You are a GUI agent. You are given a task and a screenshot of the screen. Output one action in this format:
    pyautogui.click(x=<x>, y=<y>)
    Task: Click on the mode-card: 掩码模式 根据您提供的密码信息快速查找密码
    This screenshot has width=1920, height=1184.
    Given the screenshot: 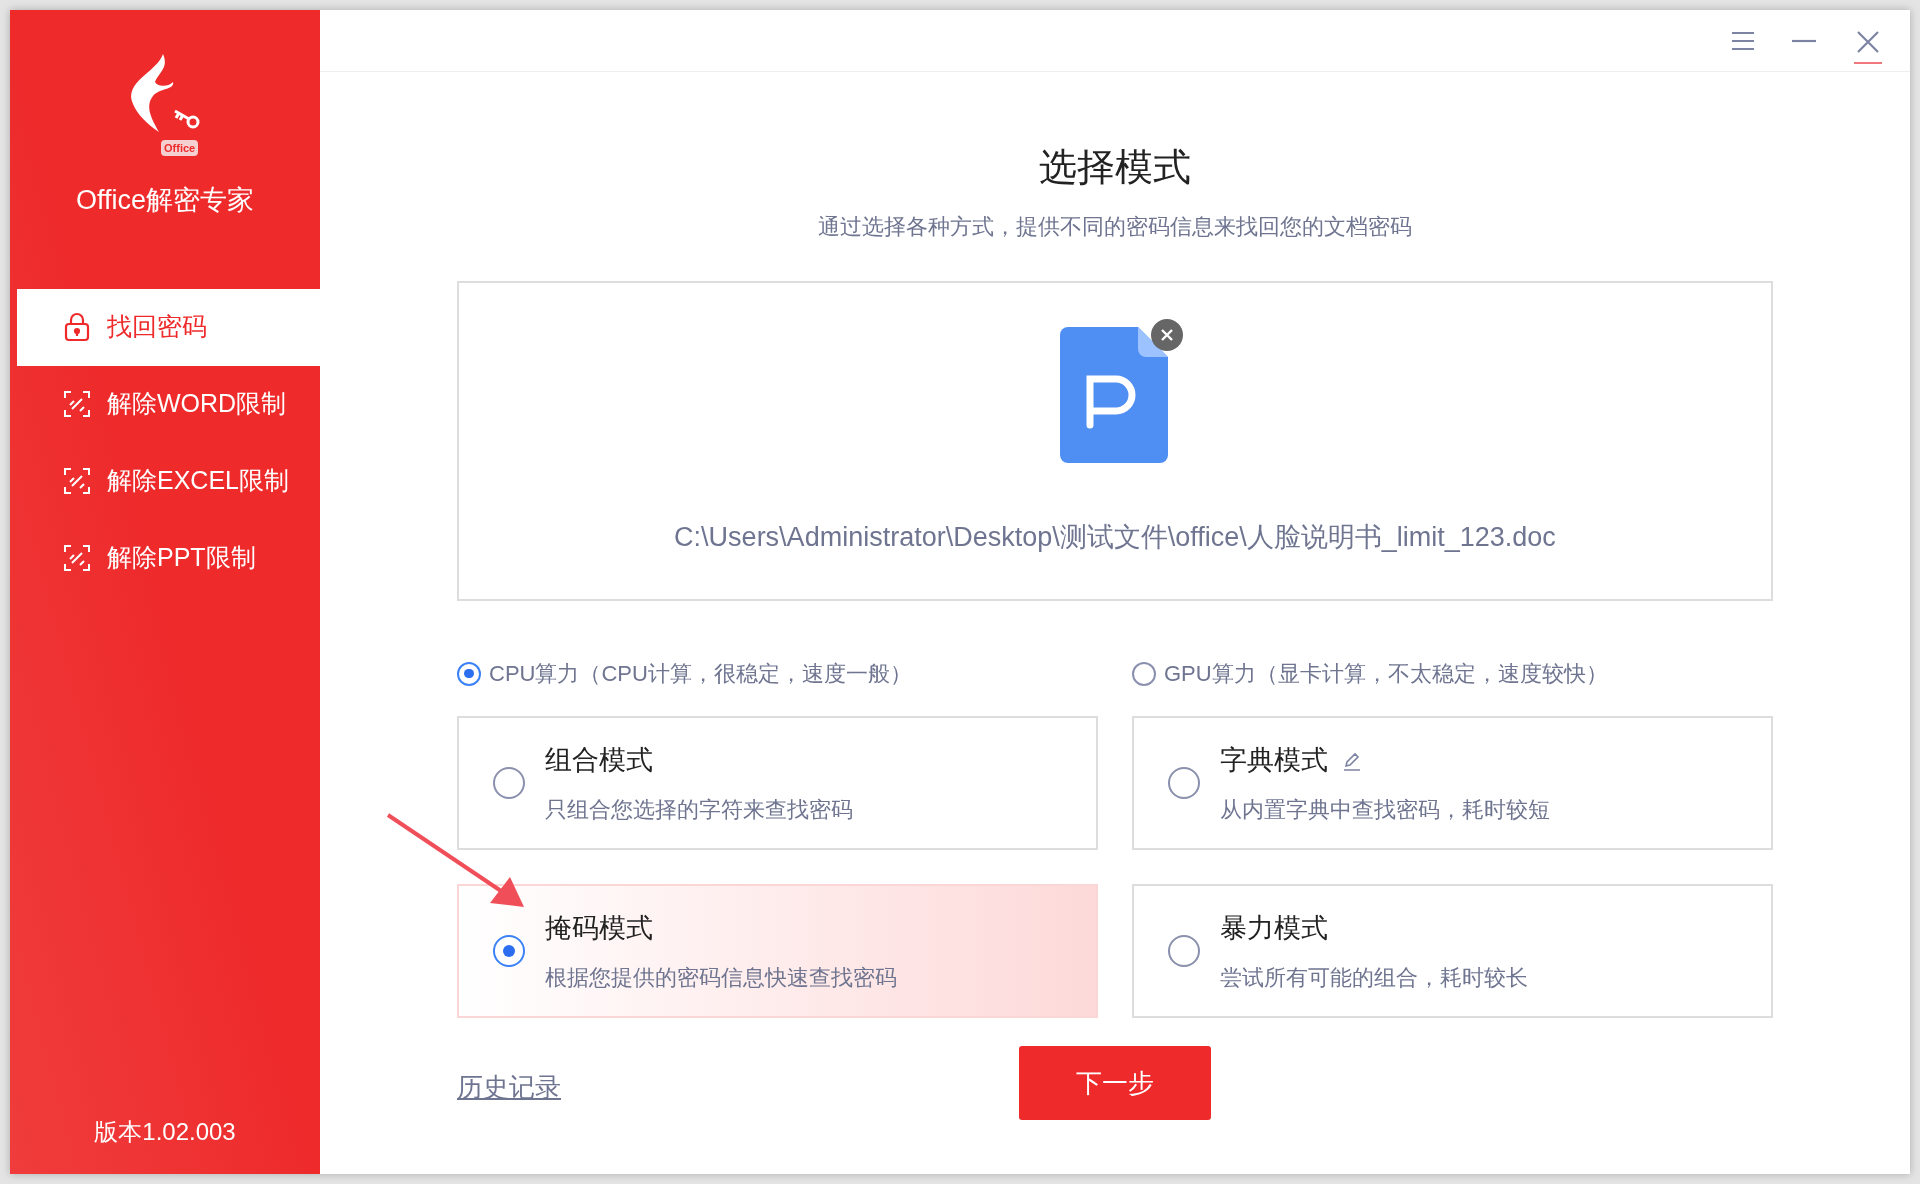 What is the action you would take?
    pyautogui.click(x=777, y=951)
    